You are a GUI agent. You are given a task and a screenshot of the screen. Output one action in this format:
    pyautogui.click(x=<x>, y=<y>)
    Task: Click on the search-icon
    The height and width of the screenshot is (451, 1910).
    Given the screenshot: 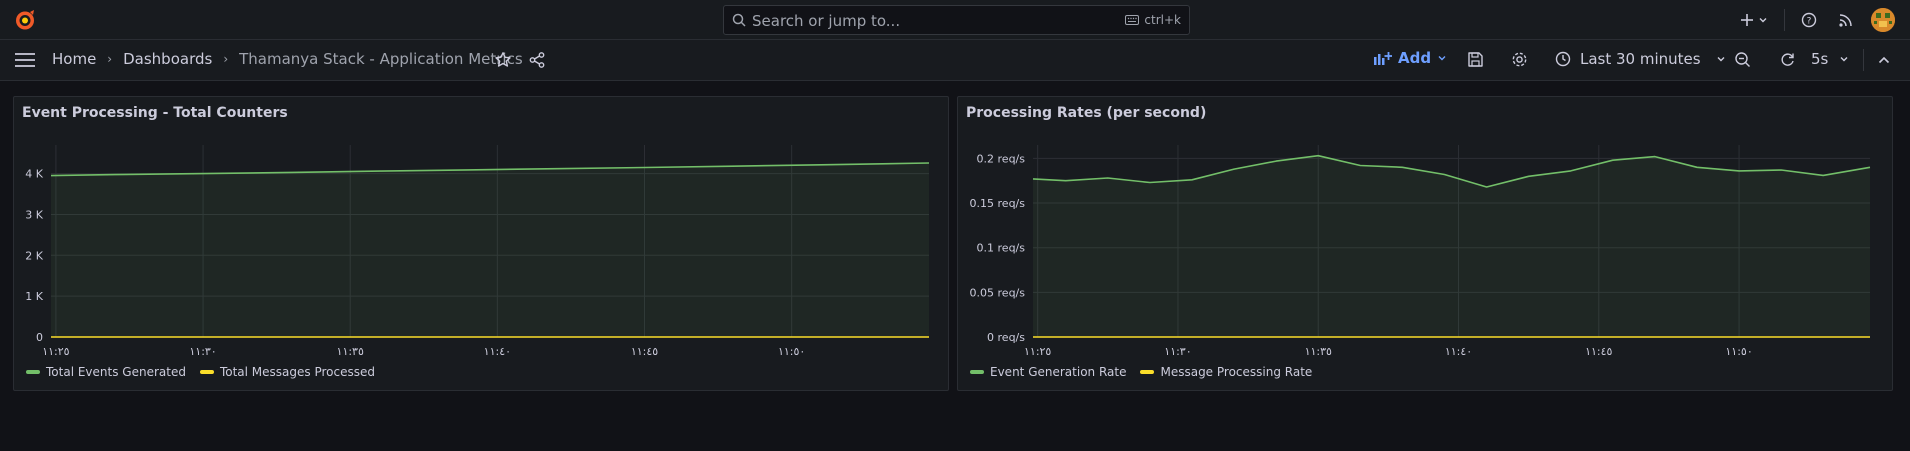 What is the action you would take?
    pyautogui.click(x=739, y=20)
    